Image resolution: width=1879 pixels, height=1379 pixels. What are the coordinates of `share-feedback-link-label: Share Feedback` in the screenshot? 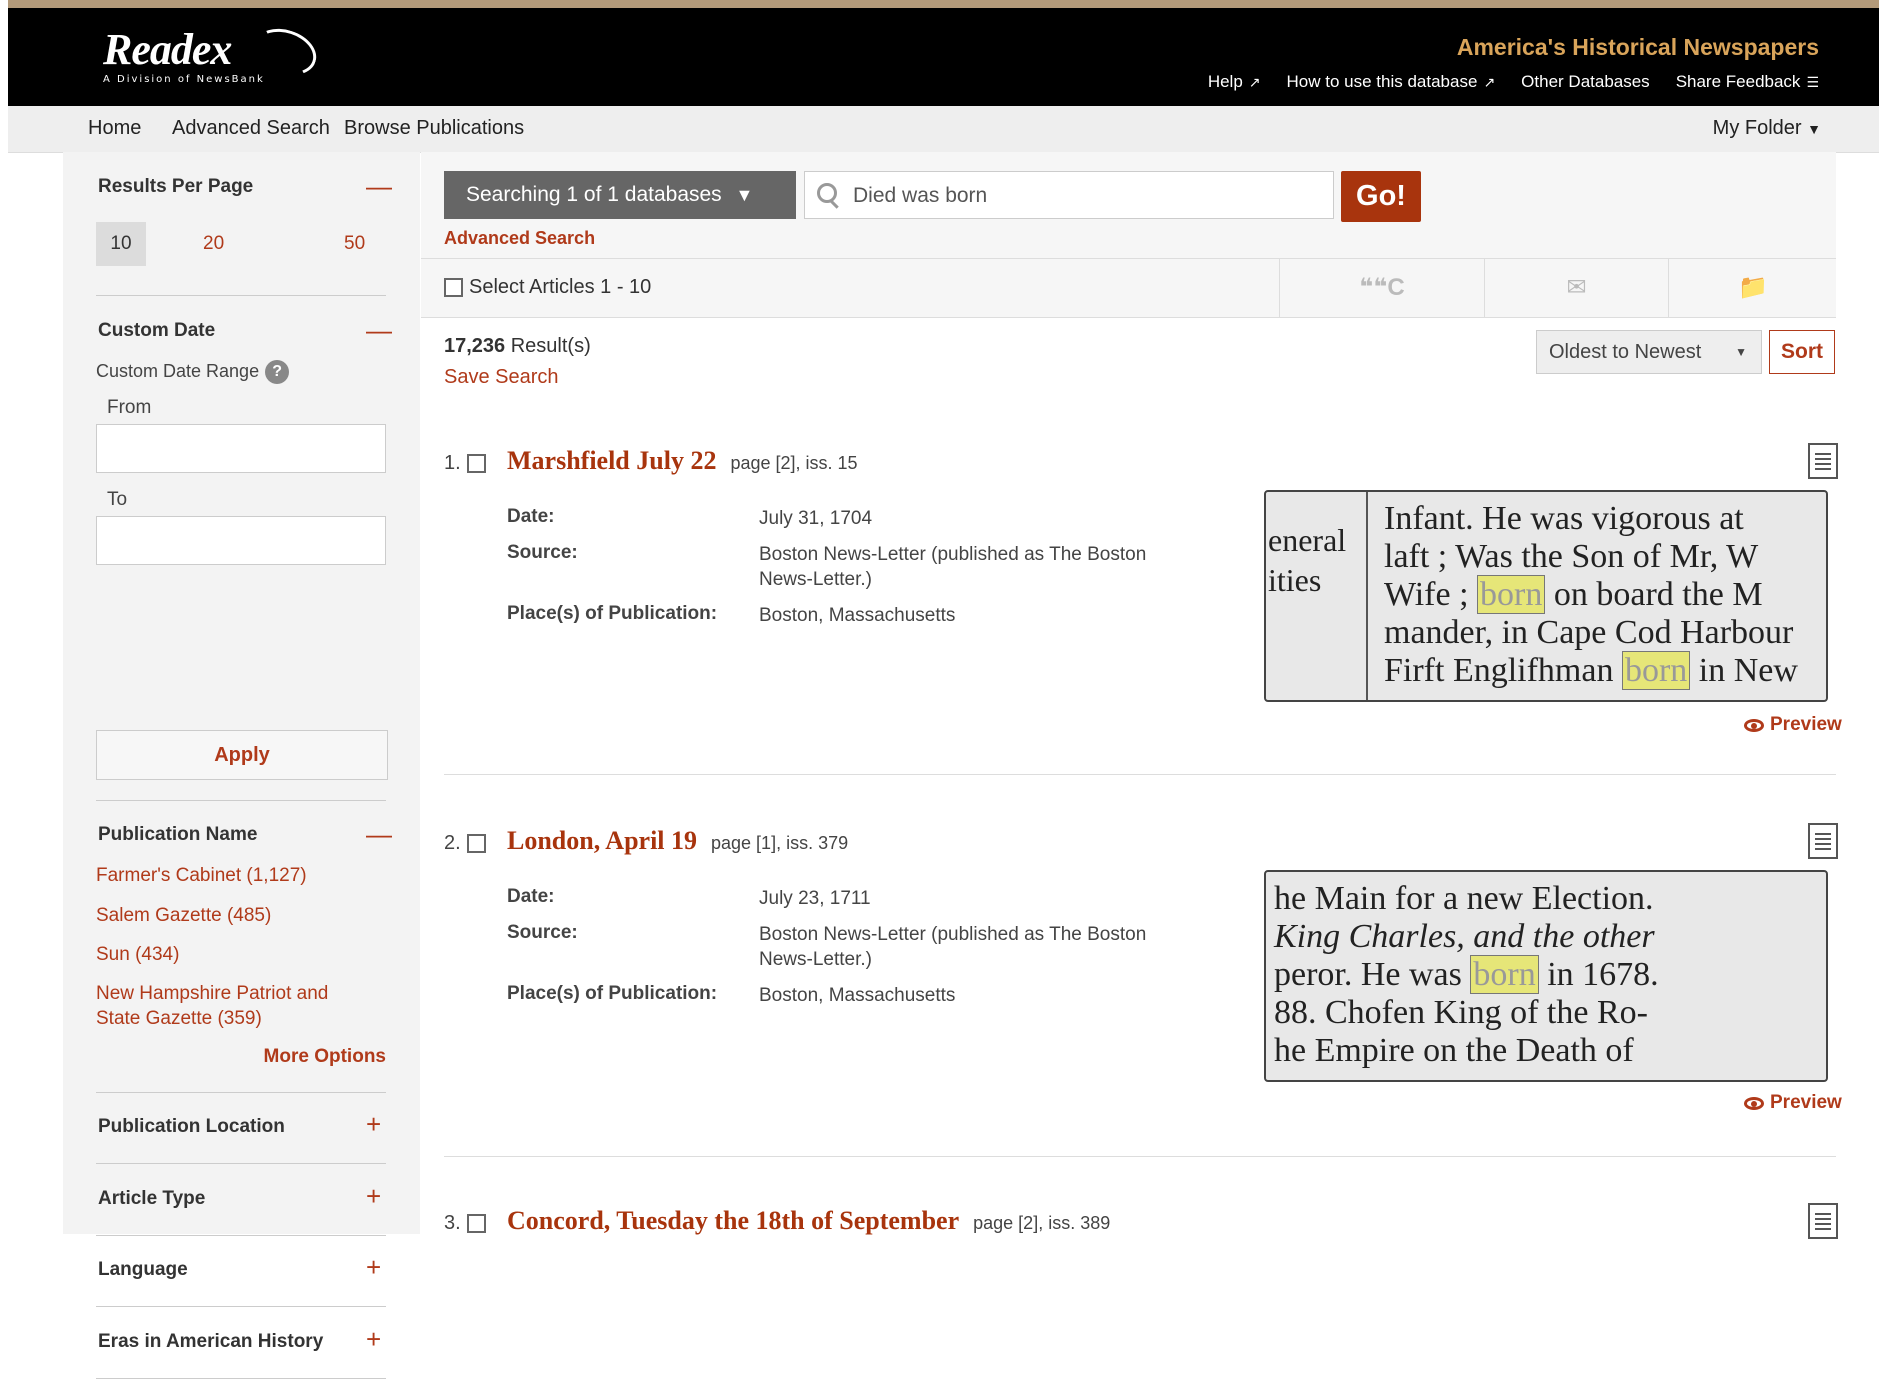 It's located at (1738, 81).